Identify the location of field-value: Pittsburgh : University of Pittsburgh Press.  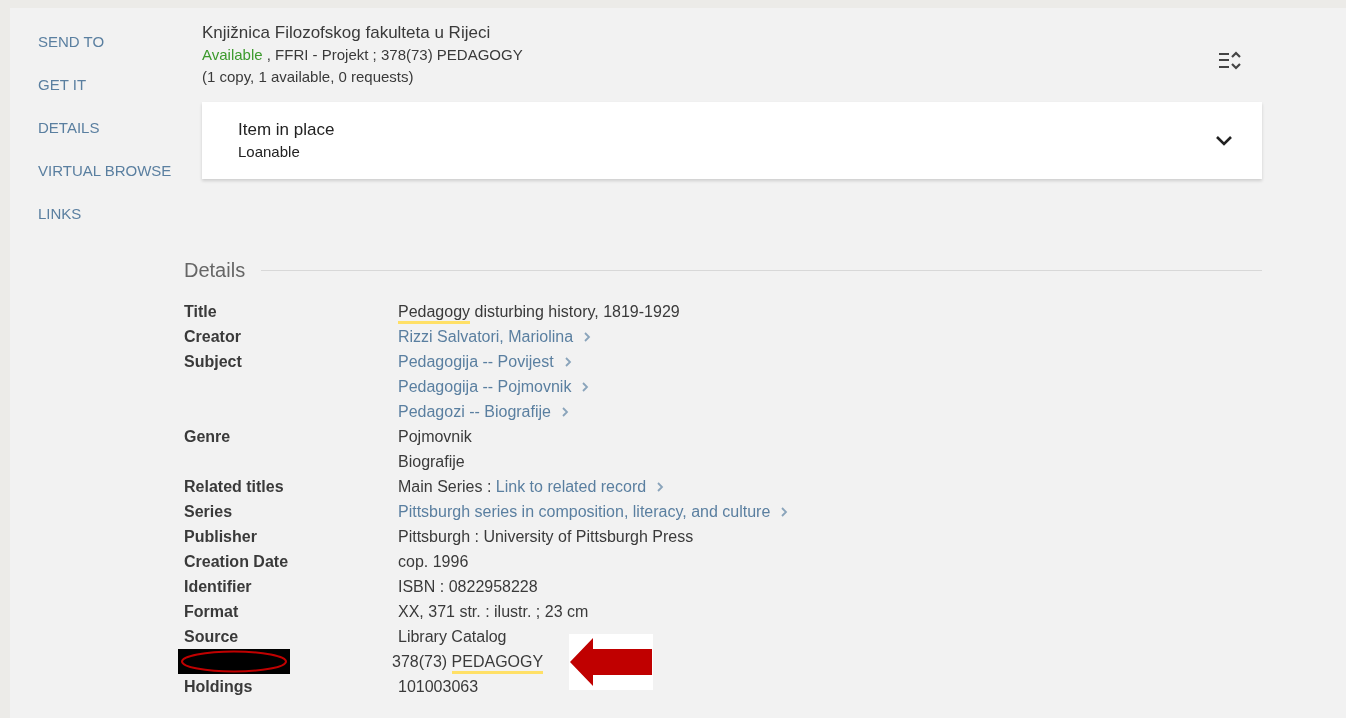
(546, 537).